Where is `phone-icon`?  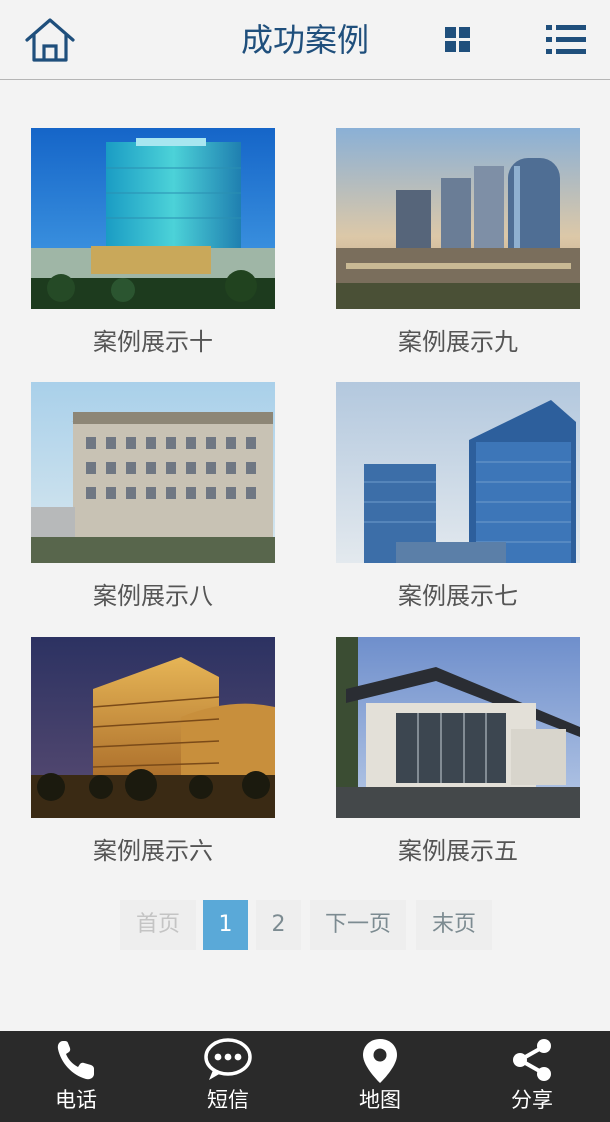
phone-icon is located at coordinates (75, 1060).